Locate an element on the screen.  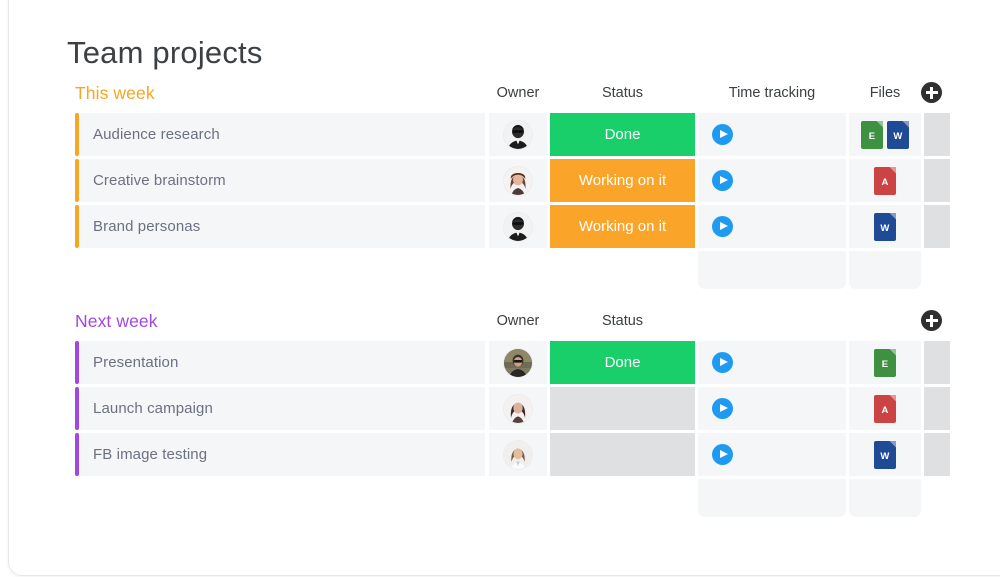
task-name-cell: Brand personas is located at coordinates (282, 226).